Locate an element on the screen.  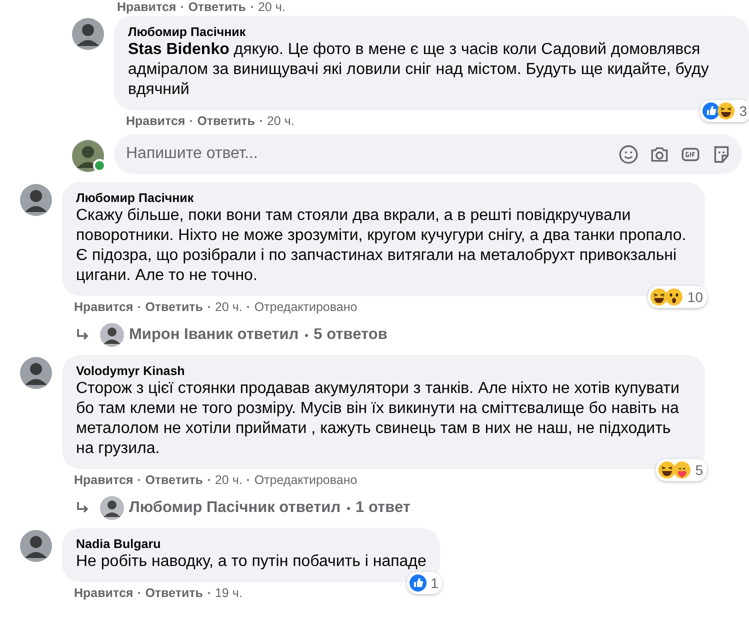
replies-count-link: 5 ответов is located at coordinates (351, 335).